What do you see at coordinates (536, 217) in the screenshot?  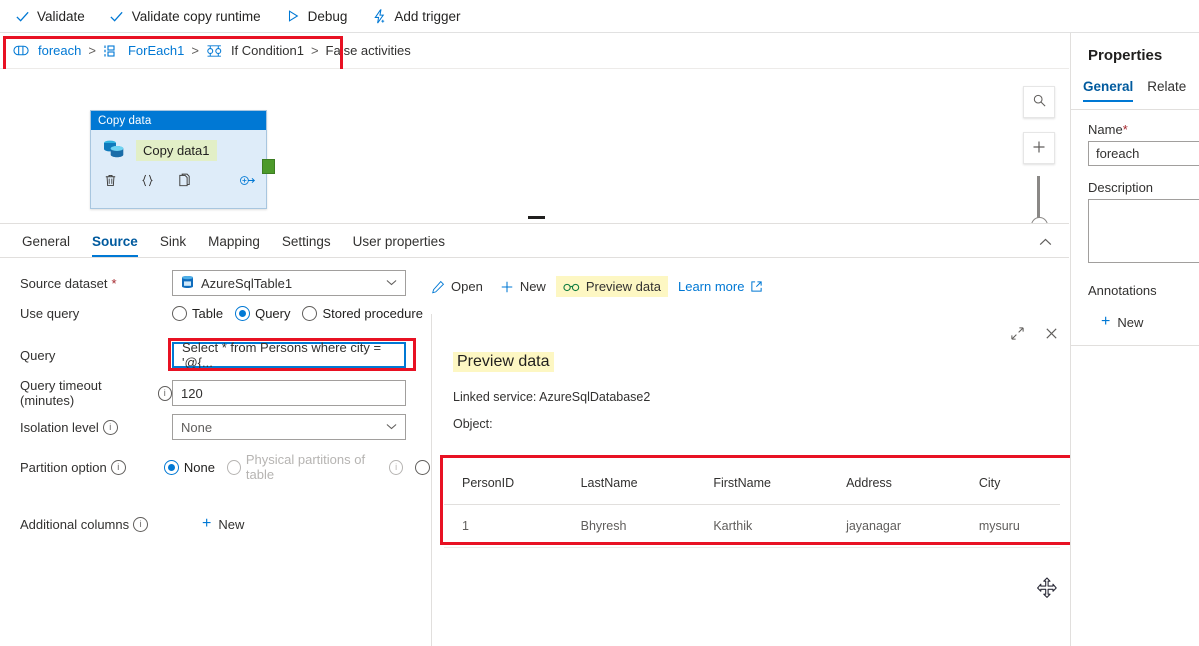 I see `panel-resize-handle` at bounding box center [536, 217].